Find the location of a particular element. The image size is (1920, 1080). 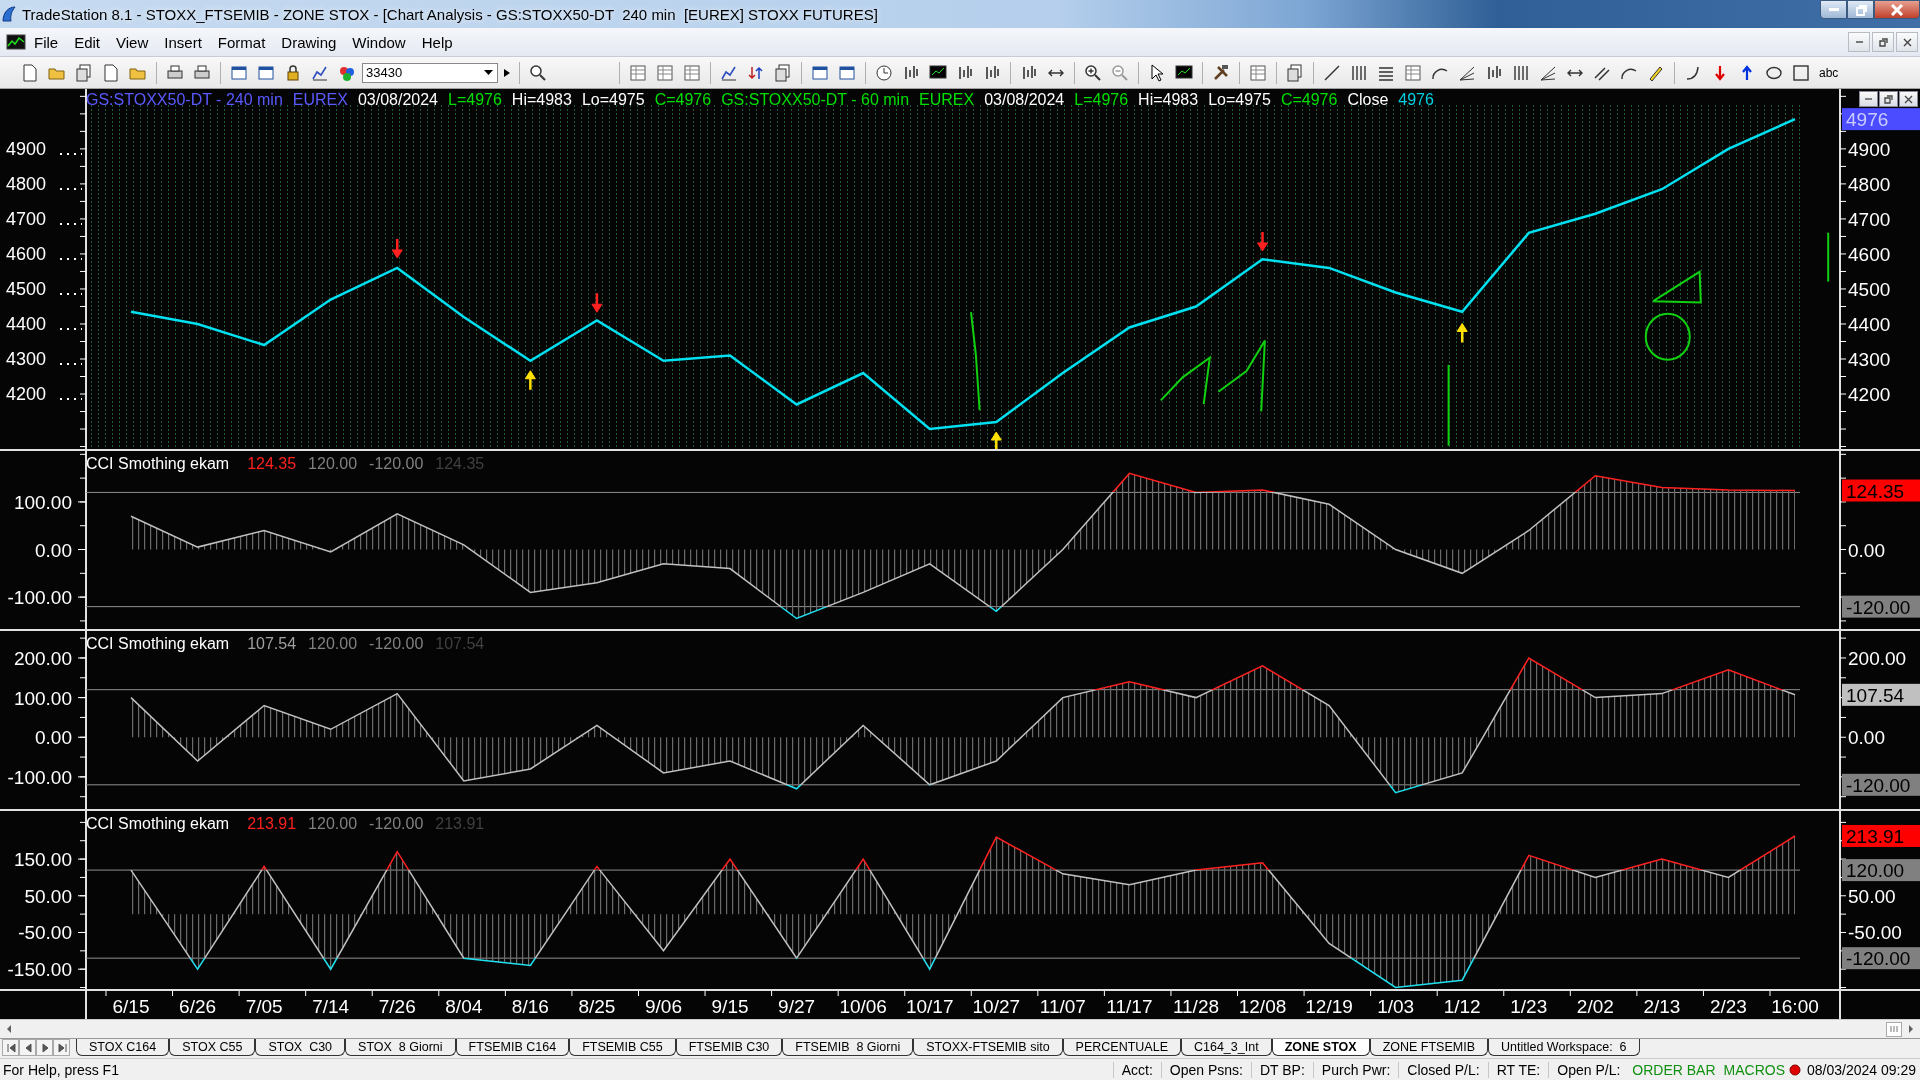

axis-label: 4900 is located at coordinates (1869, 149).